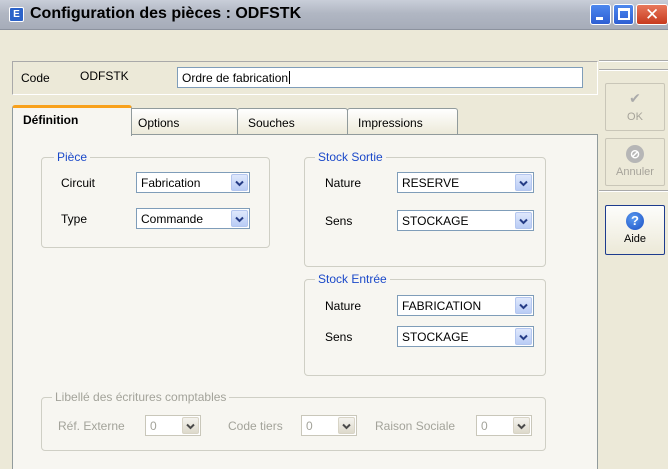 This screenshot has width=668, height=469. I want to click on code-tiers-value: 0, so click(309, 426).